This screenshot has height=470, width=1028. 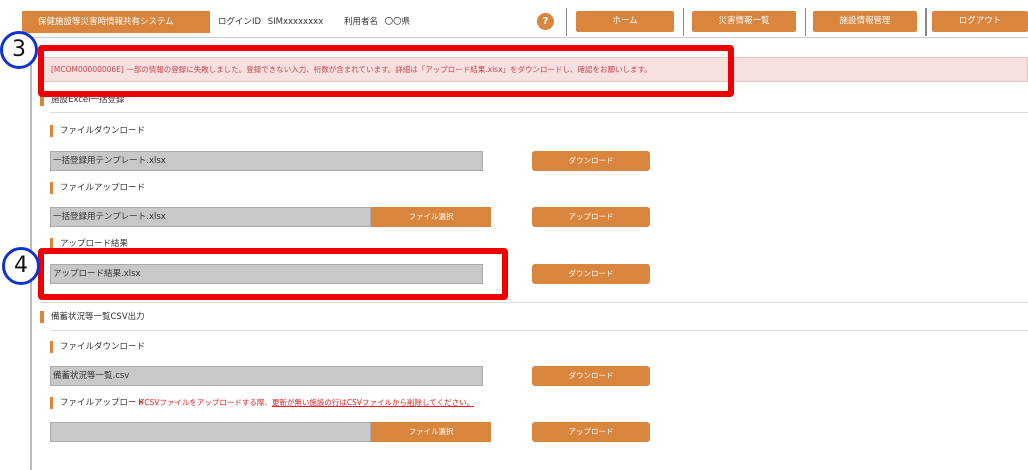 I want to click on csv-section-title: 備蓄状況等一覧CSV出力, so click(x=92, y=317).